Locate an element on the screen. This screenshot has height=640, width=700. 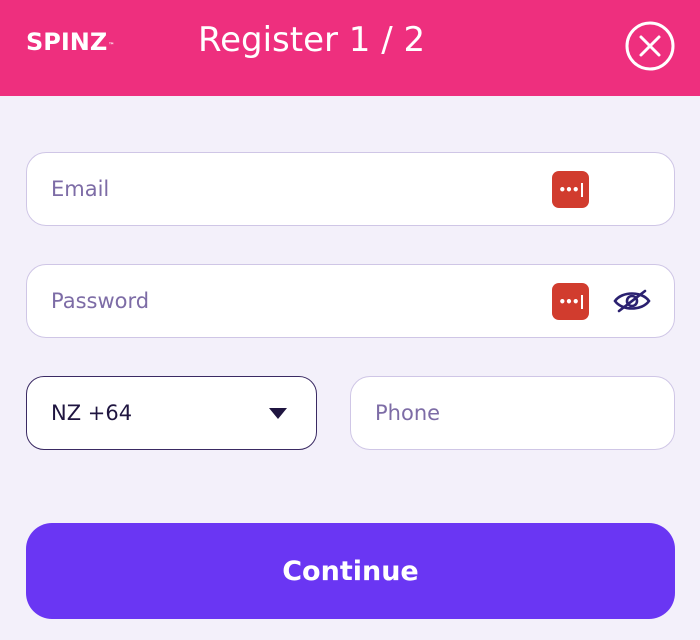
page-title: Register 1 / 2 is located at coordinates (312, 40).